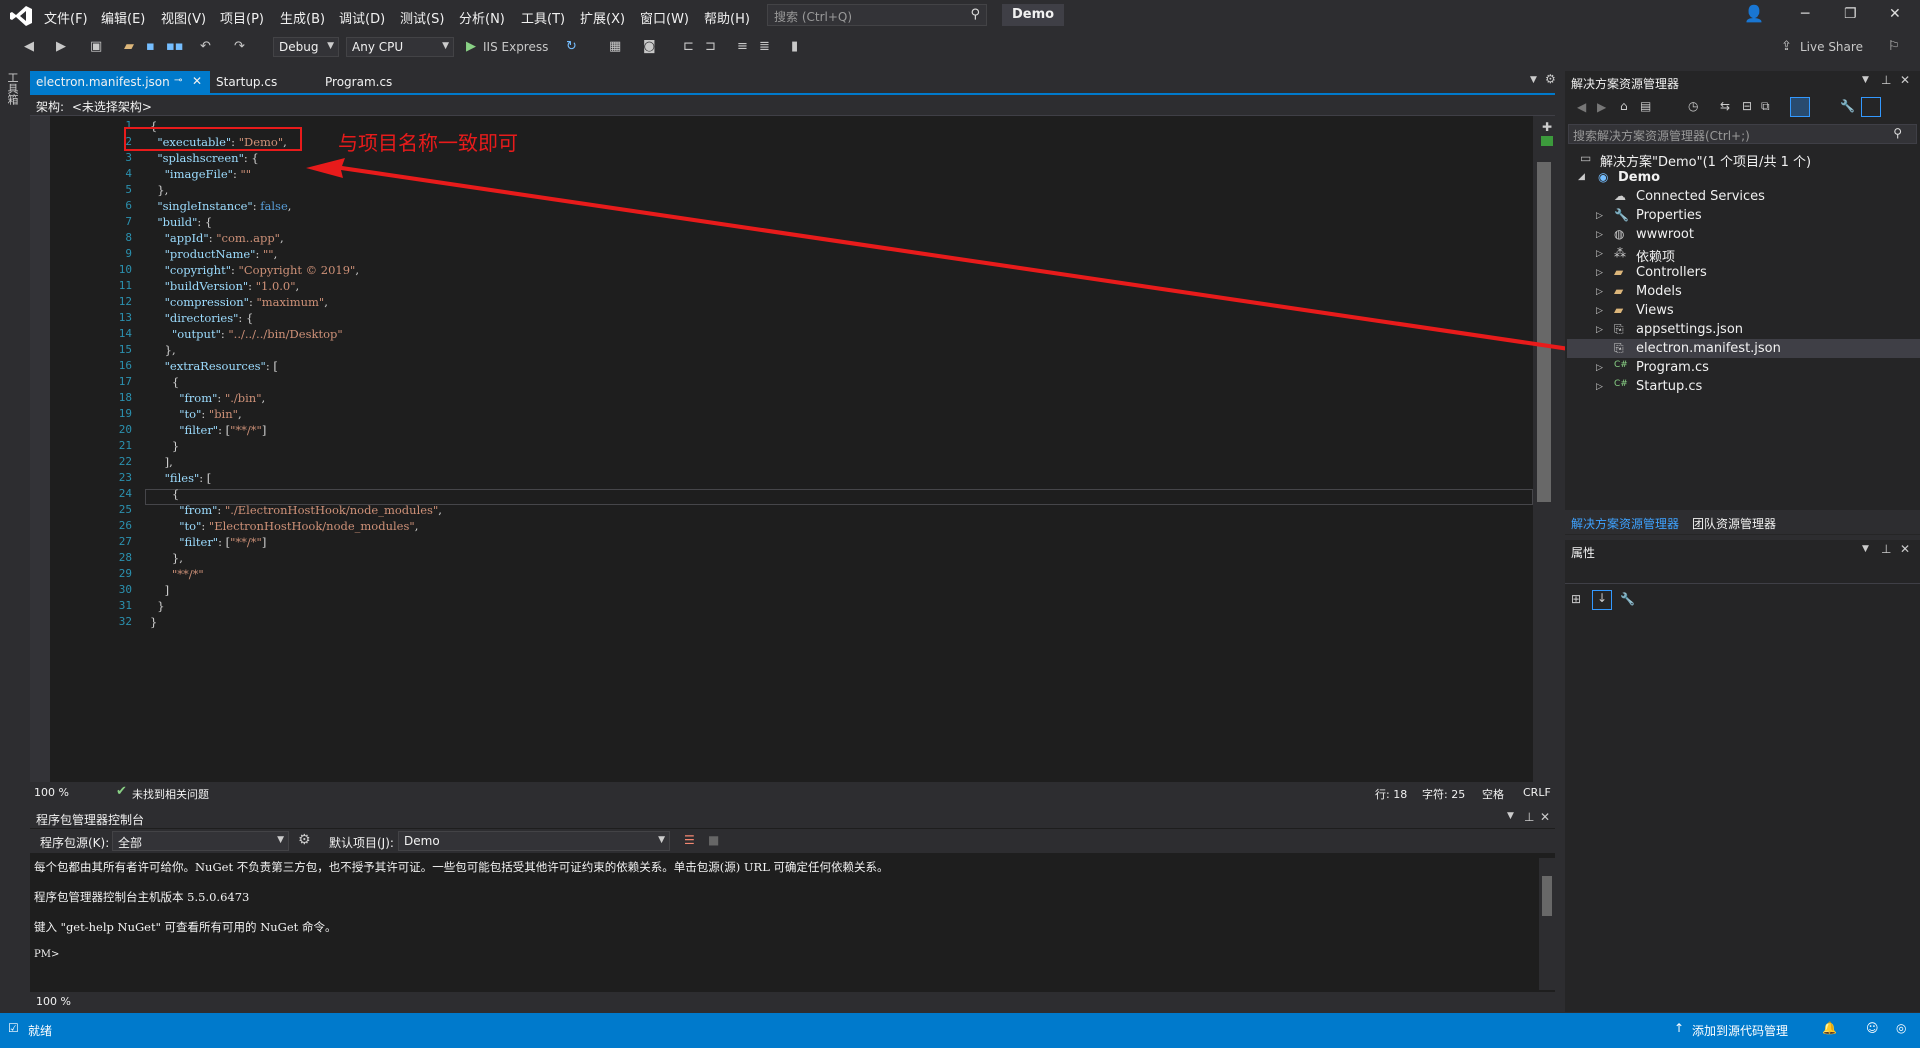 The width and height of the screenshot is (1920, 1048). Describe the element at coordinates (1800, 107) in the screenshot. I see `filter-icon` at that location.